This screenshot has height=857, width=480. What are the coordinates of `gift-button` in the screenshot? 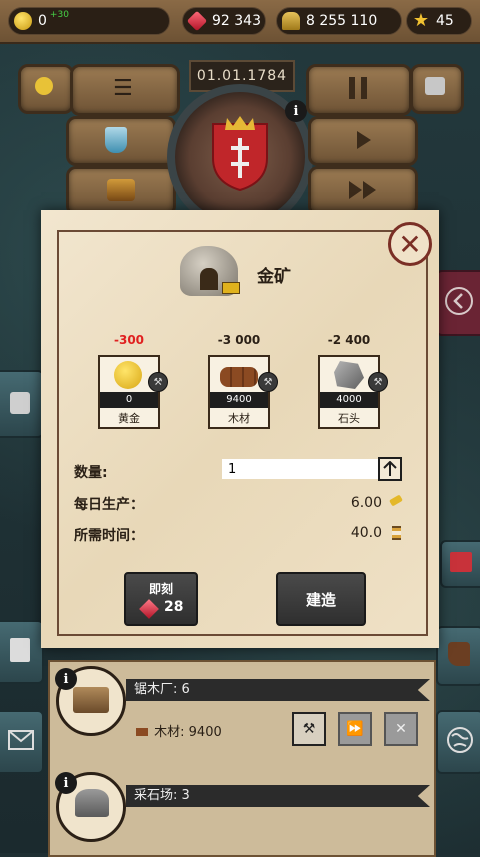 It's located at (460, 564).